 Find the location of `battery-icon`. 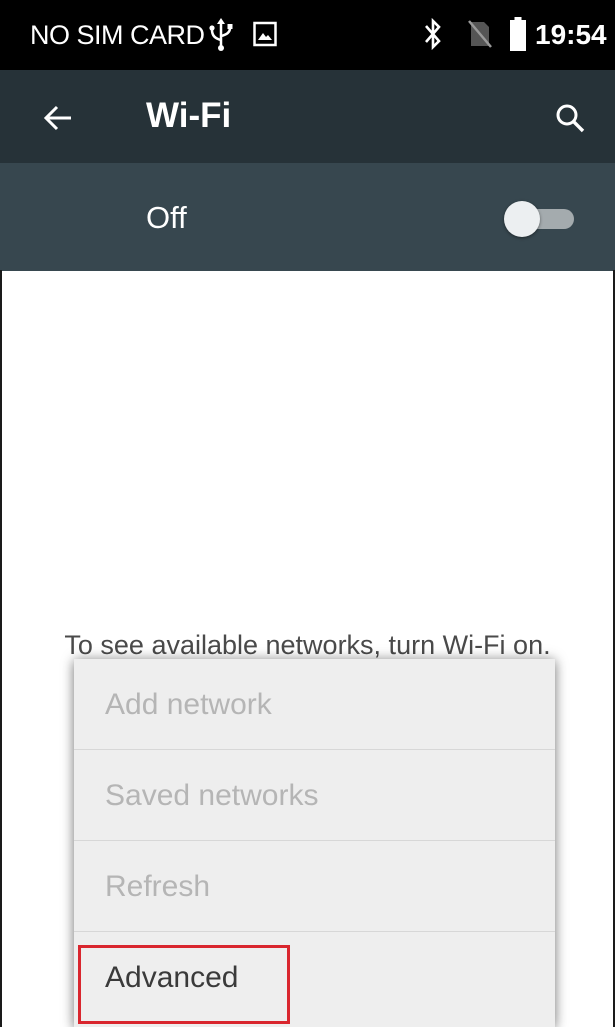

battery-icon is located at coordinates (518, 34).